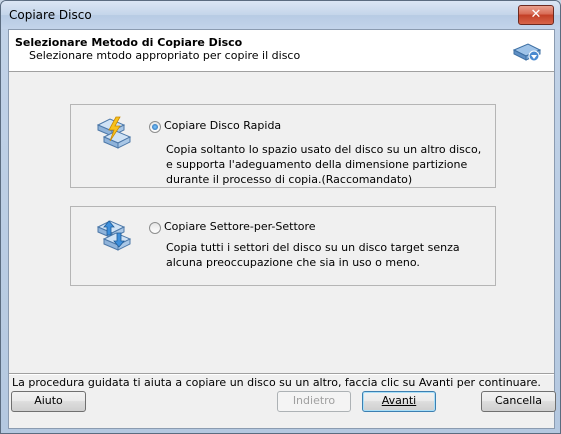  I want to click on window-title: Copiare Disco, so click(50, 15).